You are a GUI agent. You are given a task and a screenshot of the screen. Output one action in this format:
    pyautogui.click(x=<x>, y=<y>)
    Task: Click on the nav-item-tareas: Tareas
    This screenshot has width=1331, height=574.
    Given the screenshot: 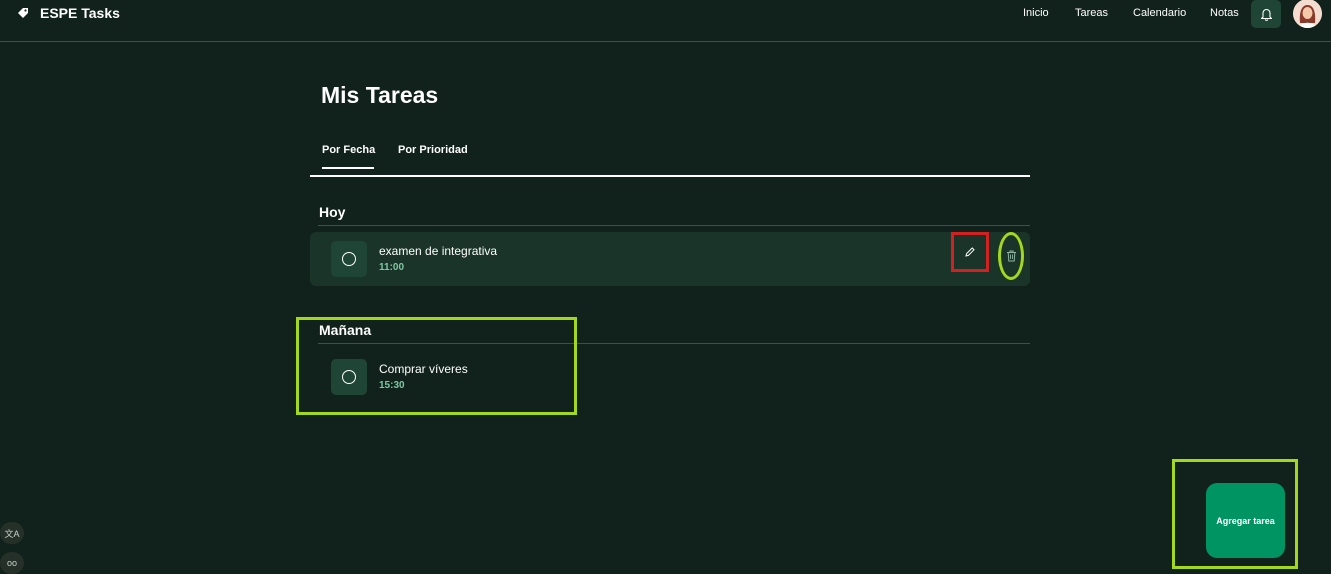 What is the action you would take?
    pyautogui.click(x=1091, y=13)
    